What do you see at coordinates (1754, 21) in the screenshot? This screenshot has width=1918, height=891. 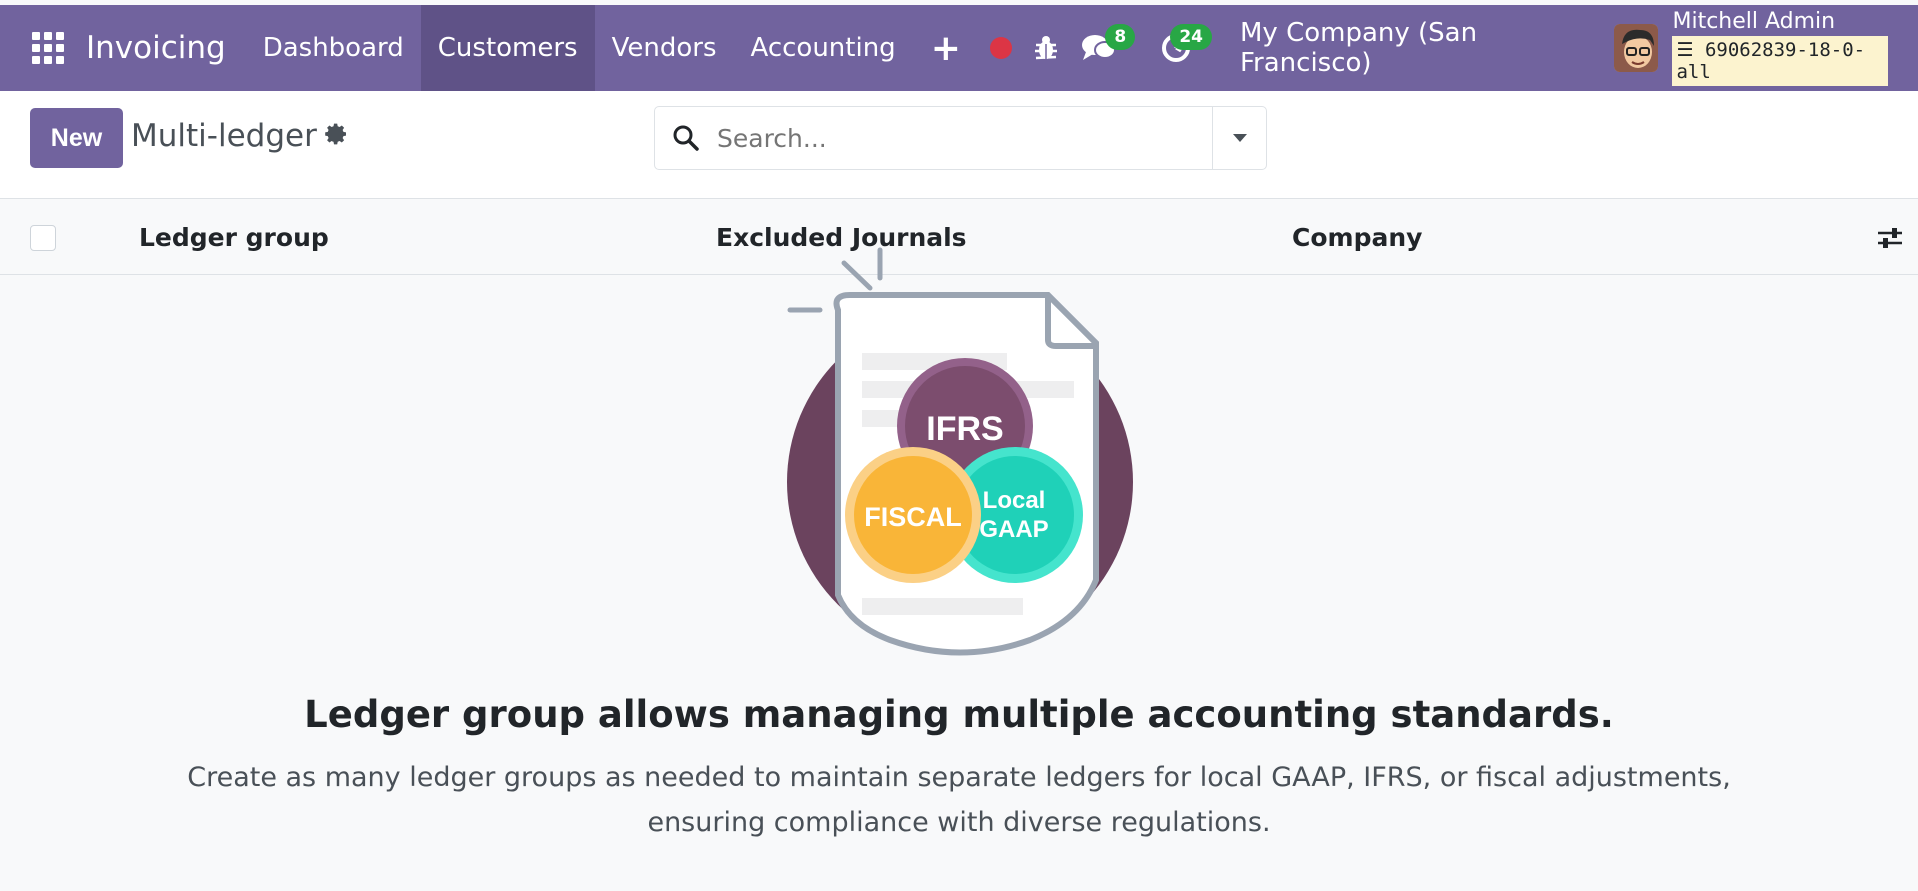 I see `user-name: Mitchell Admin` at bounding box center [1754, 21].